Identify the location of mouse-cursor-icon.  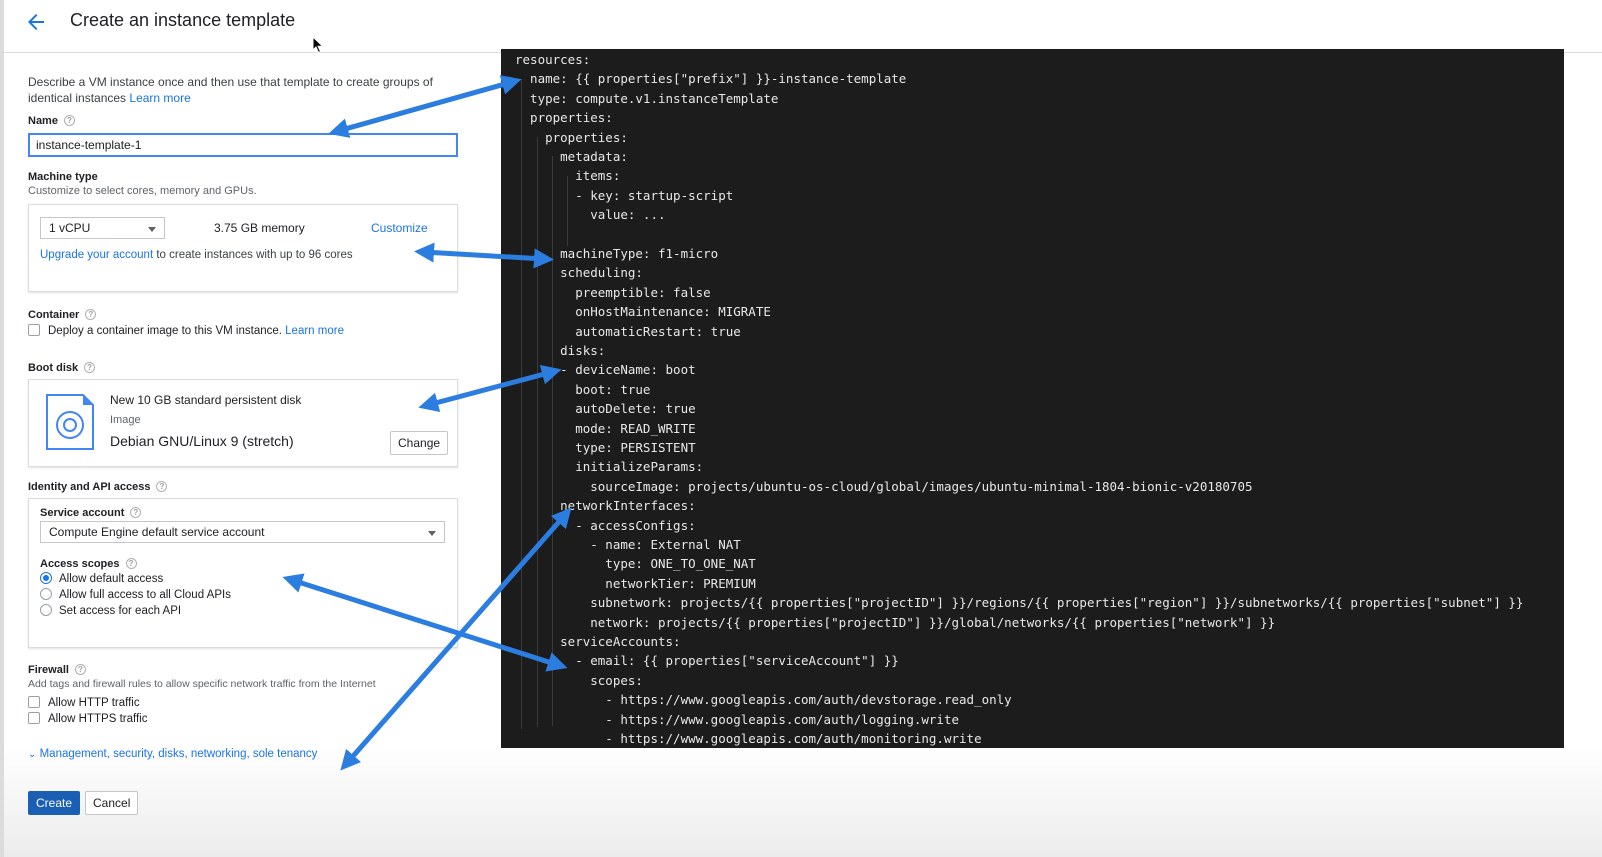
(318, 45).